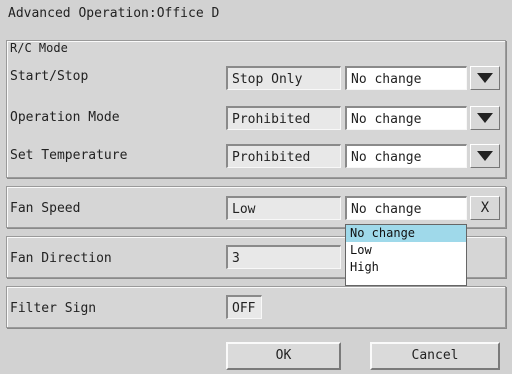 The width and height of the screenshot is (512, 374). I want to click on fan-speed-dropdown-list: No change Low High, so click(406, 255).